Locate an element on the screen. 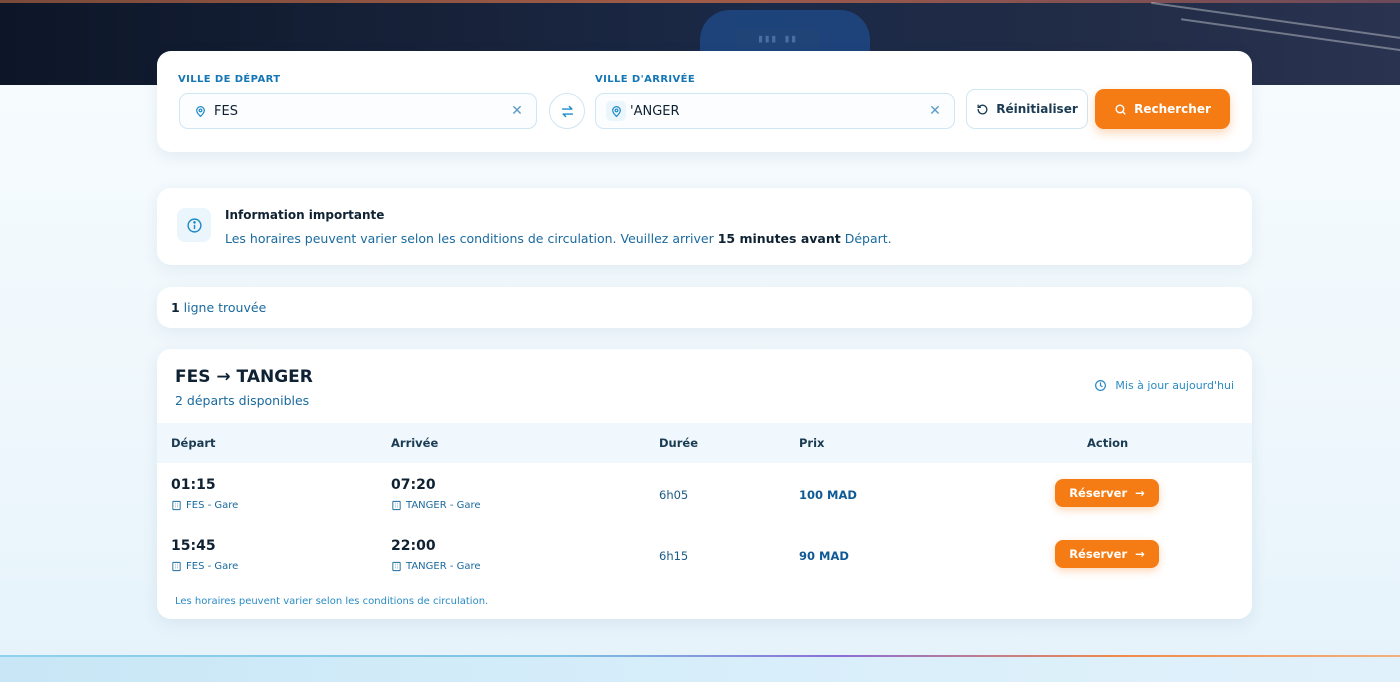  route-subtitle: 2 départs disponibles is located at coordinates (242, 400).